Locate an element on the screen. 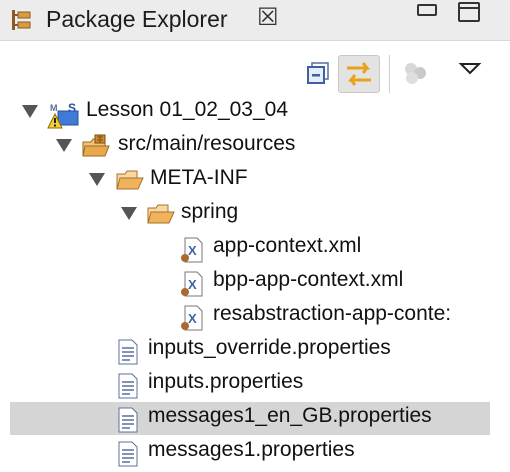  tree-node-file: X bpp-app-context.xml is located at coordinates (255, 282).